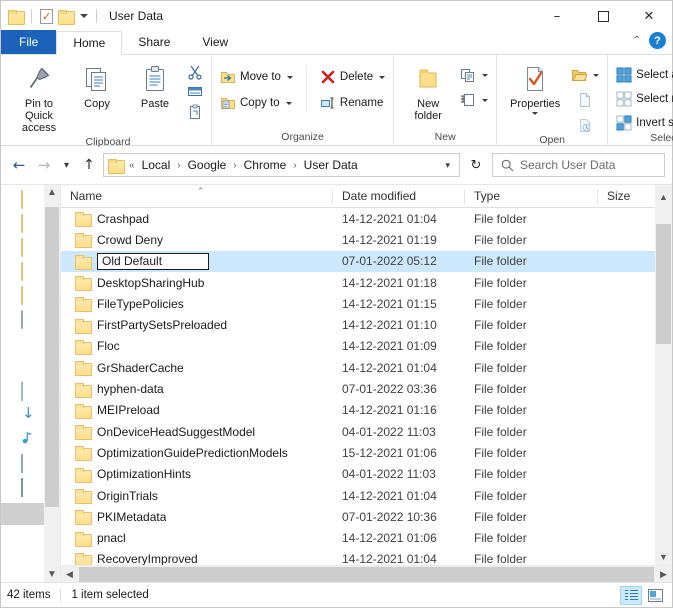 This screenshot has width=673, height=608. What do you see at coordinates (535, 89) in the screenshot?
I see `properties-button: Properties` at bounding box center [535, 89].